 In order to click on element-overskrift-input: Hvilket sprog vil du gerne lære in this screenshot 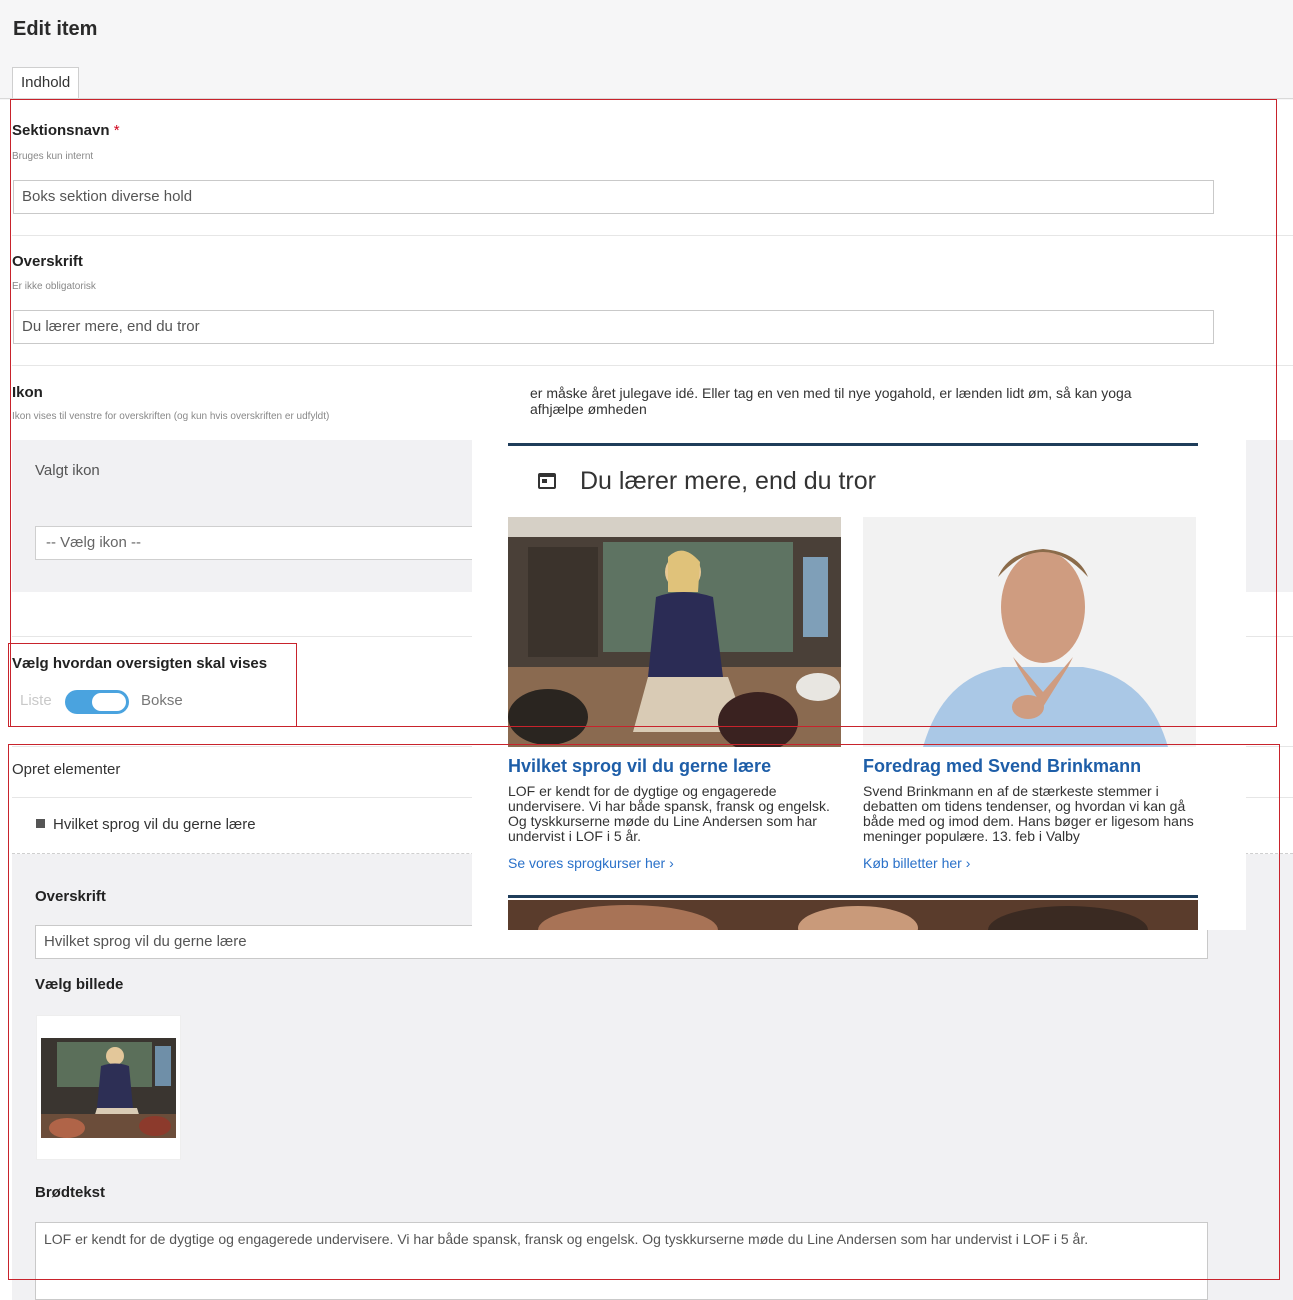, I will do `click(621, 942)`.